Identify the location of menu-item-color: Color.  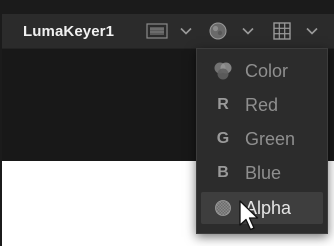
(262, 71).